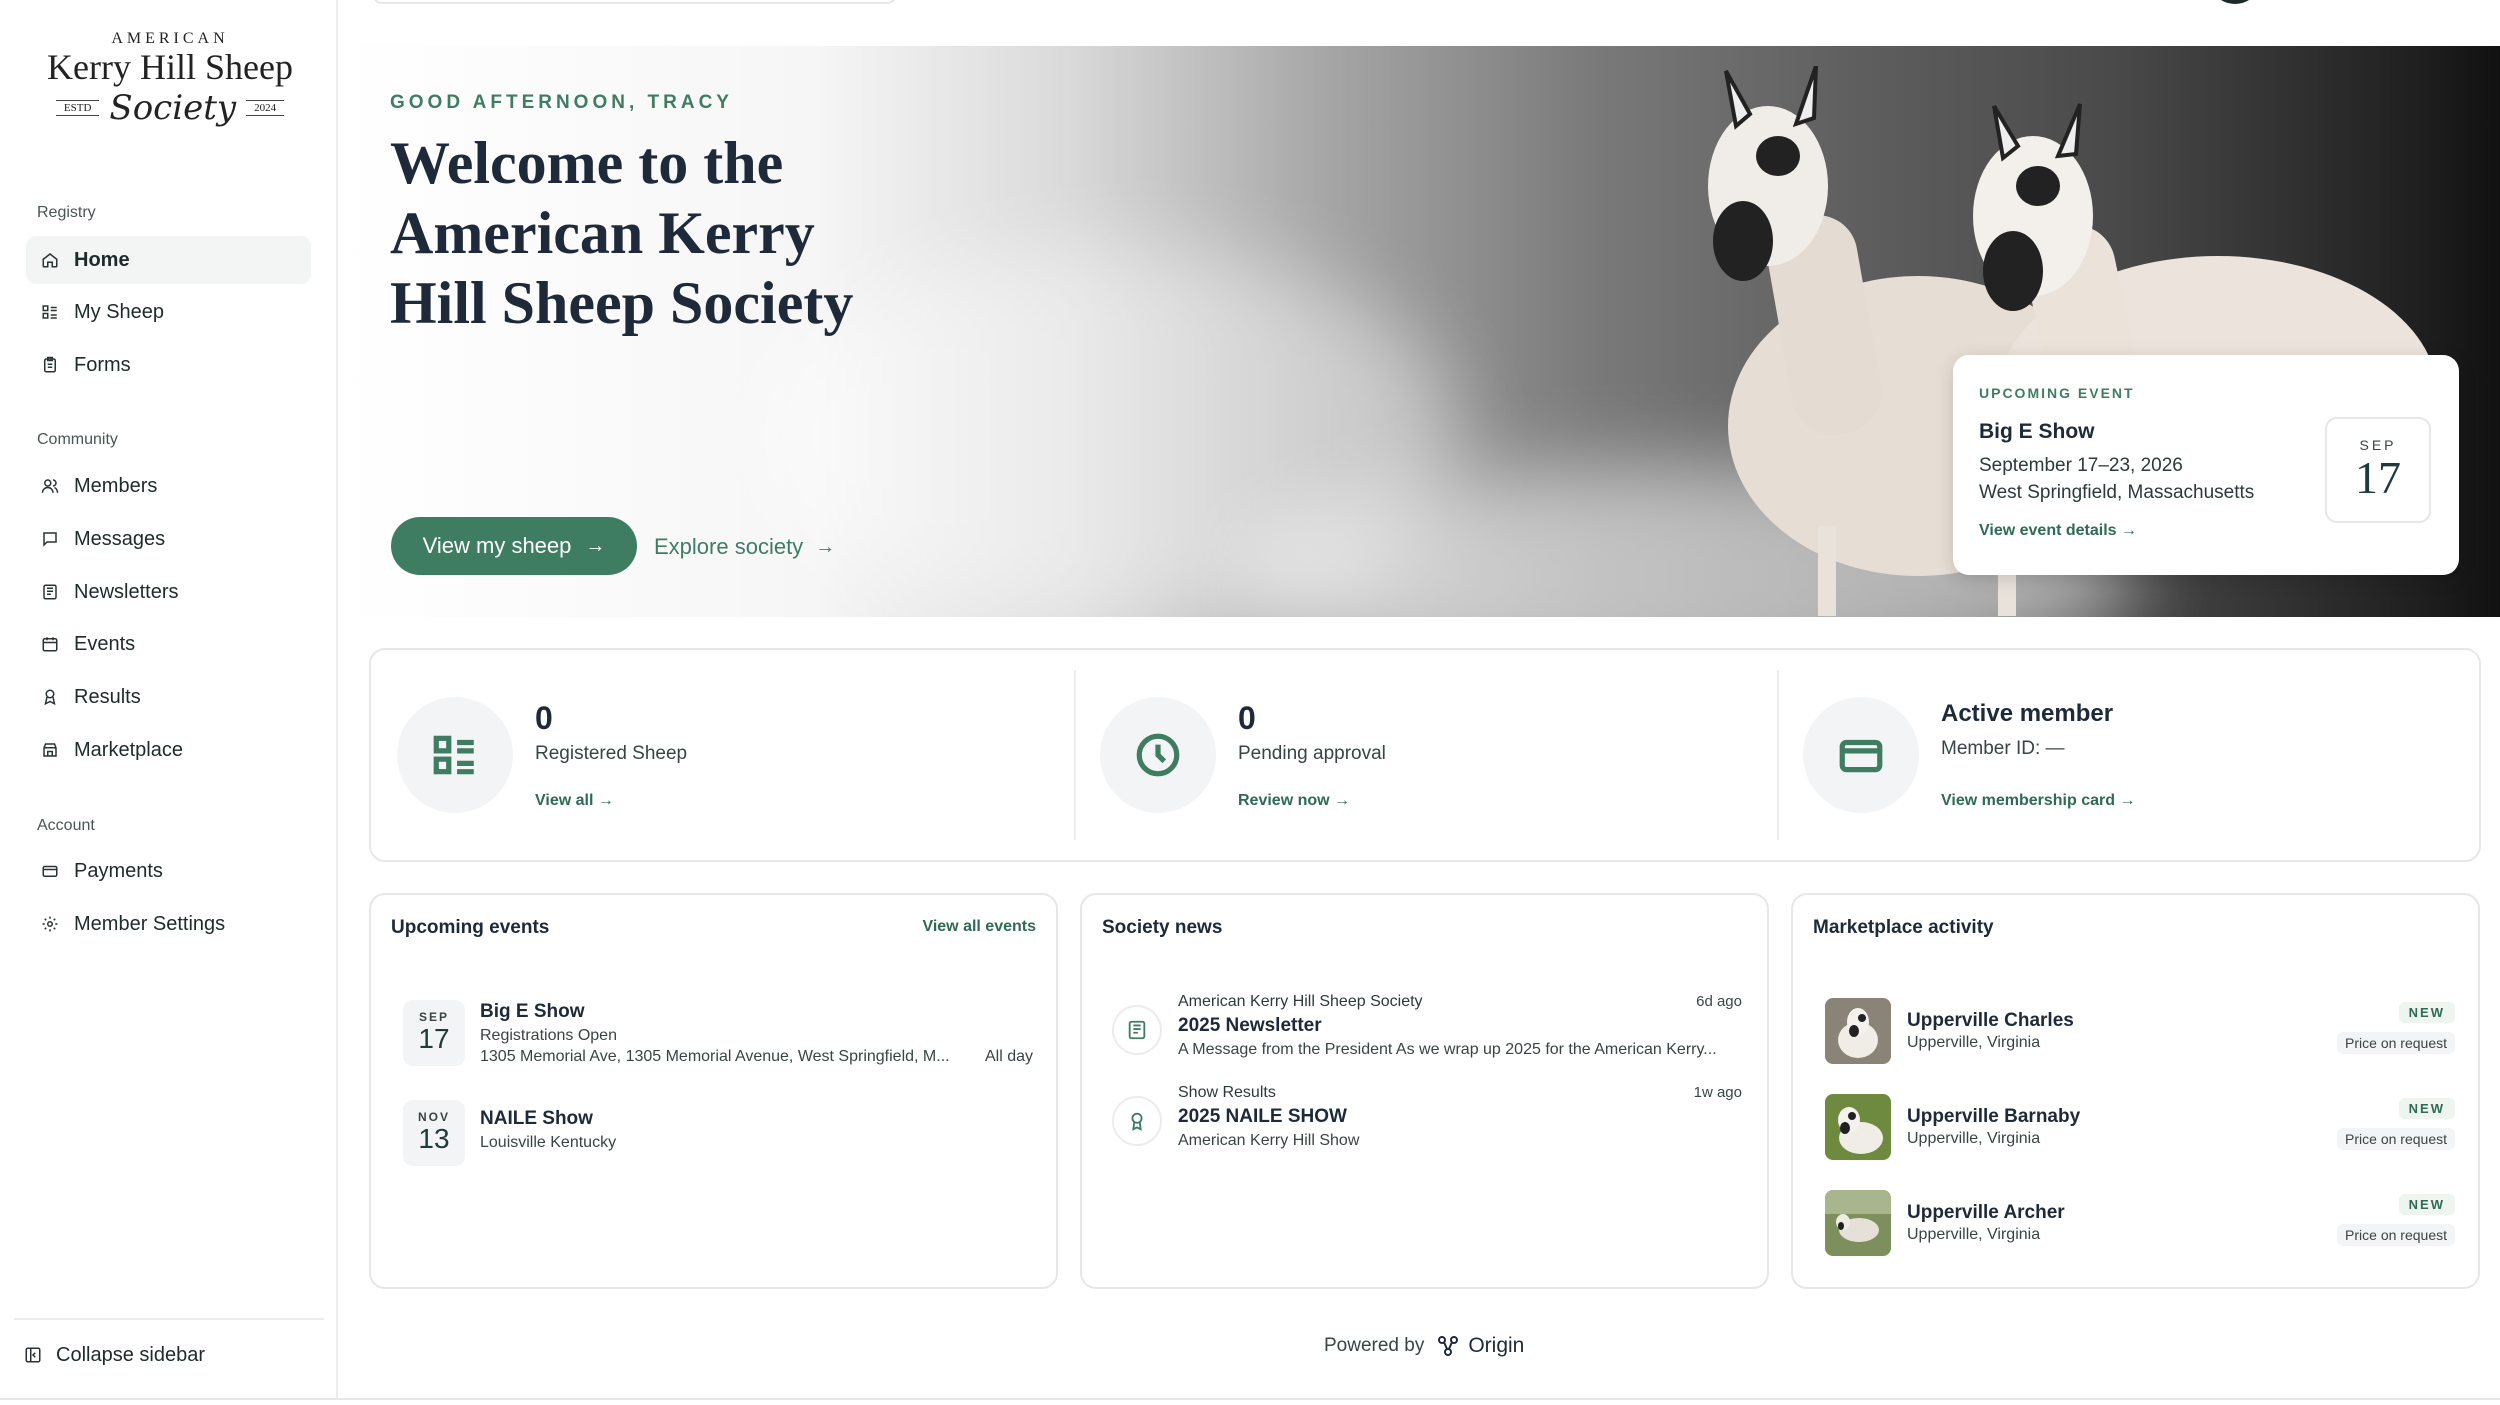  Describe the element at coordinates (2058, 531) in the screenshot. I see `view-event-details-link: View event details →` at that location.